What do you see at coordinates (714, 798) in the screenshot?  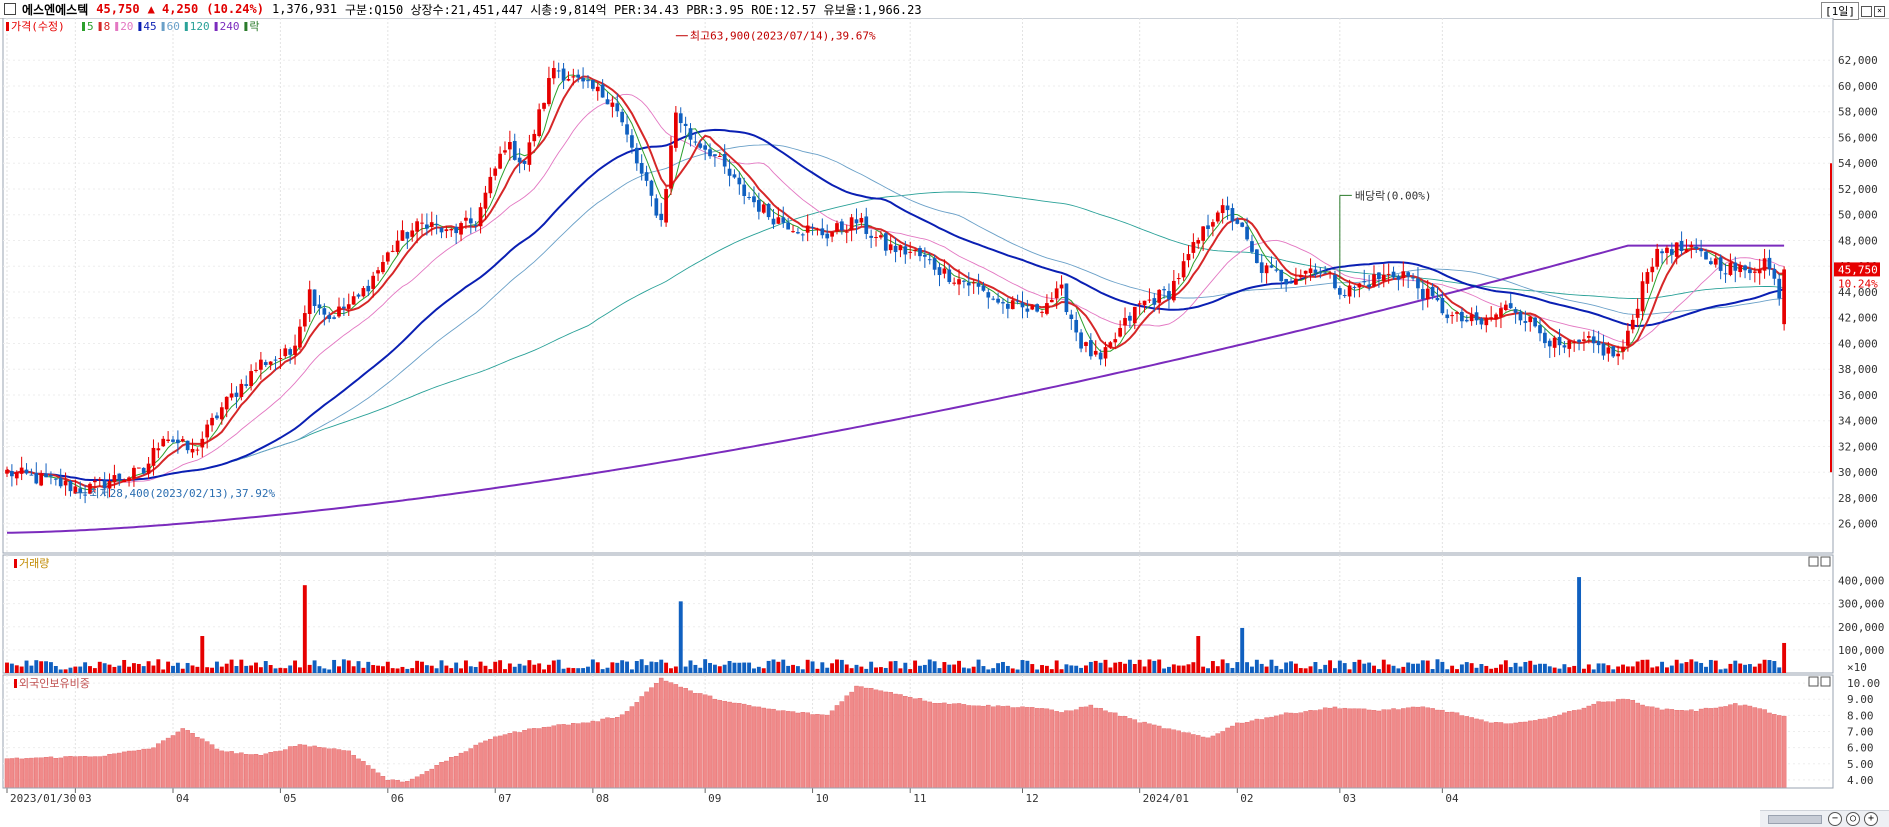 I see `x-tick-label: 09` at bounding box center [714, 798].